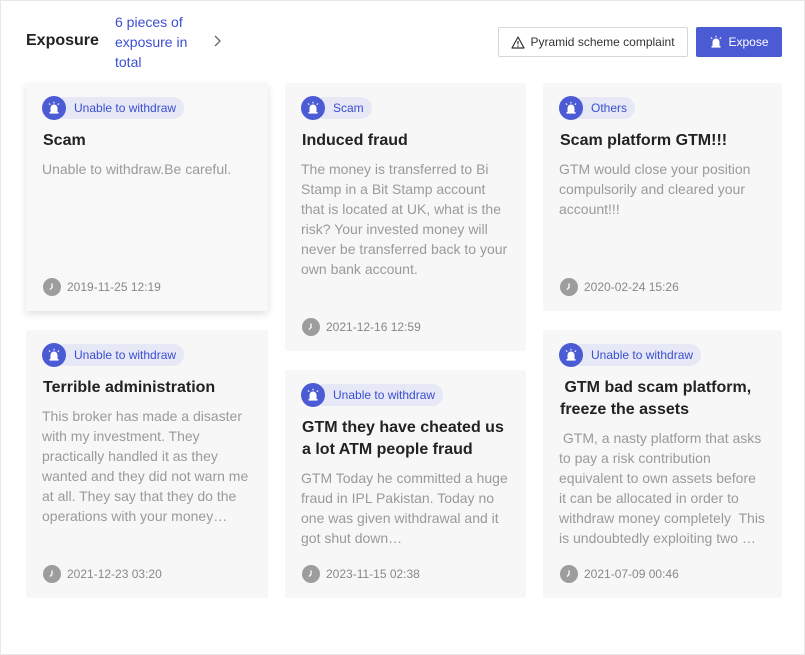 The image size is (805, 655). I want to click on chevron-right-icon, so click(218, 41).